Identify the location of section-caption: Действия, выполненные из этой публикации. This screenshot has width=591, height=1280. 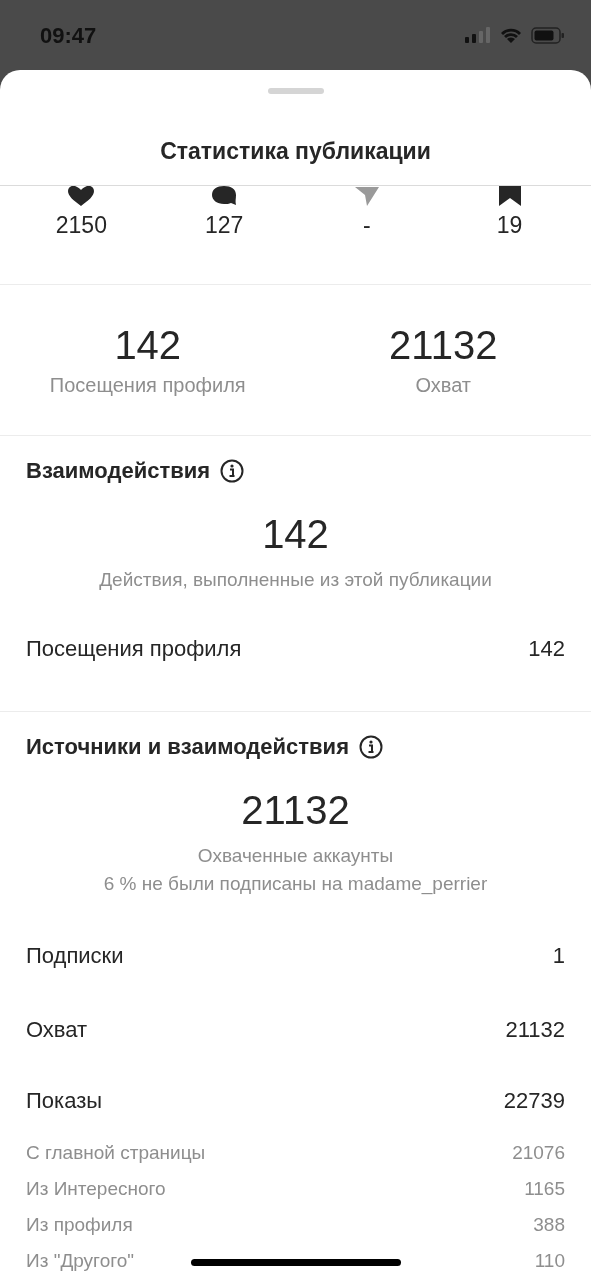
(295, 580).